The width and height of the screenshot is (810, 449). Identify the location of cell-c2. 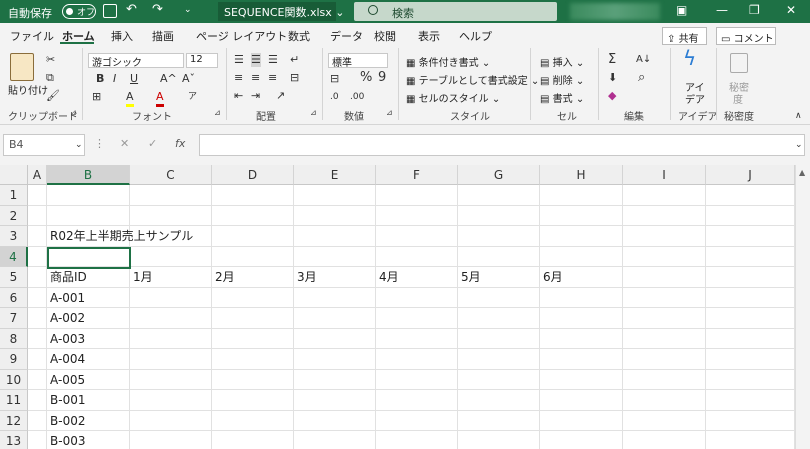
(171, 215).